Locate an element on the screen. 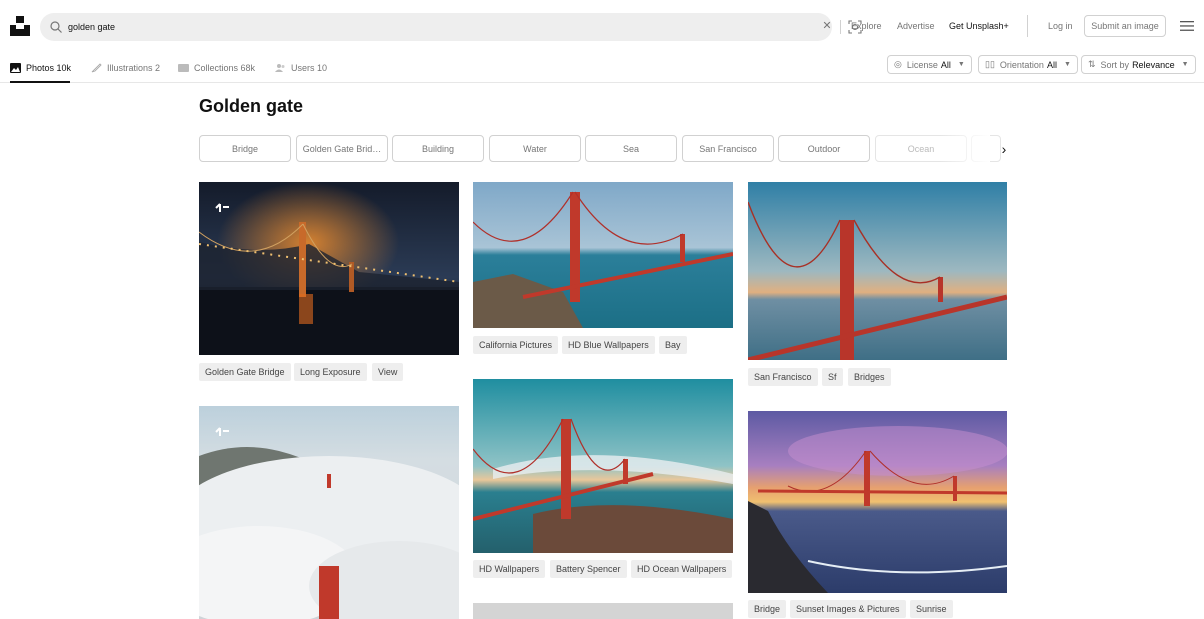 The width and height of the screenshot is (1204, 619). photo-tag: HD Ocean Wallpapers is located at coordinates (682, 569).